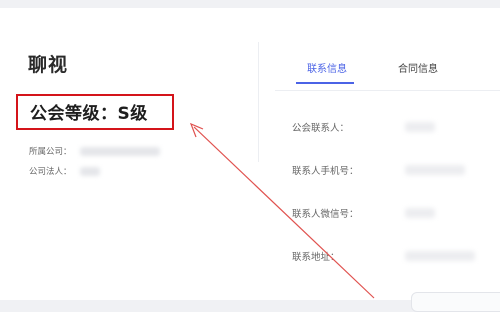  What do you see at coordinates (258, 102) in the screenshot?
I see `panel-divider` at bounding box center [258, 102].